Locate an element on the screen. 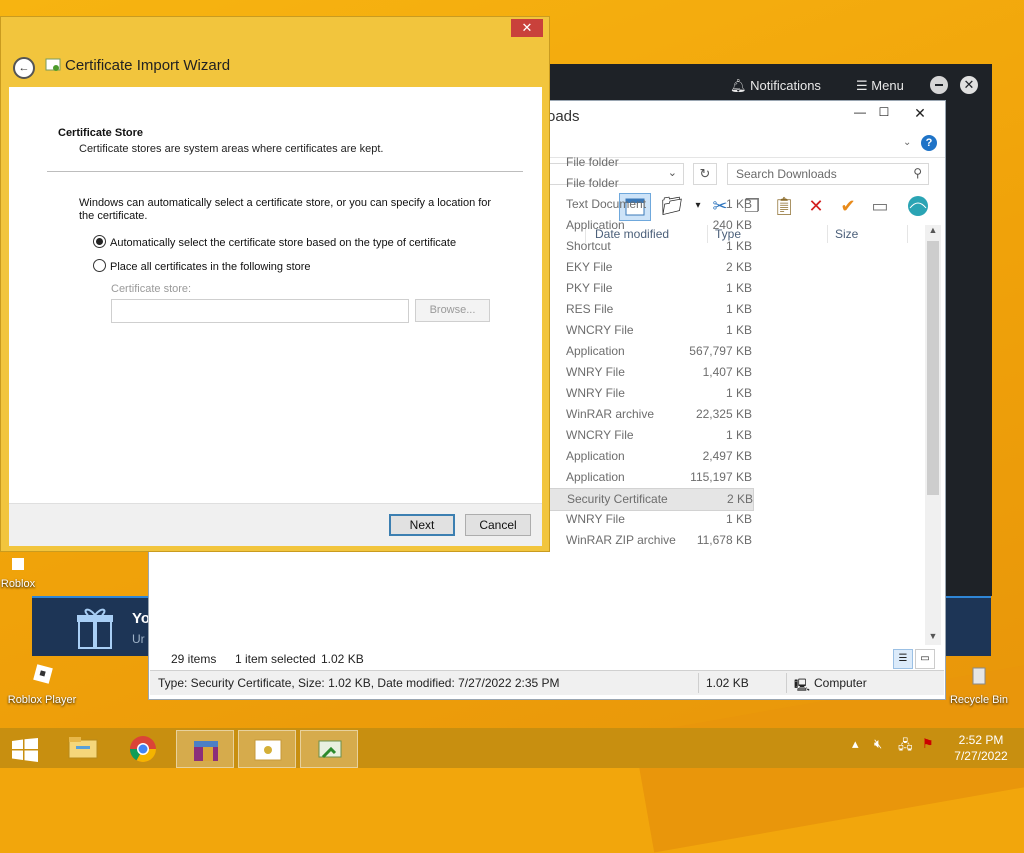 The height and width of the screenshot is (853, 1024). vertical-scrollbar: ▲ ▼ is located at coordinates (933, 435).